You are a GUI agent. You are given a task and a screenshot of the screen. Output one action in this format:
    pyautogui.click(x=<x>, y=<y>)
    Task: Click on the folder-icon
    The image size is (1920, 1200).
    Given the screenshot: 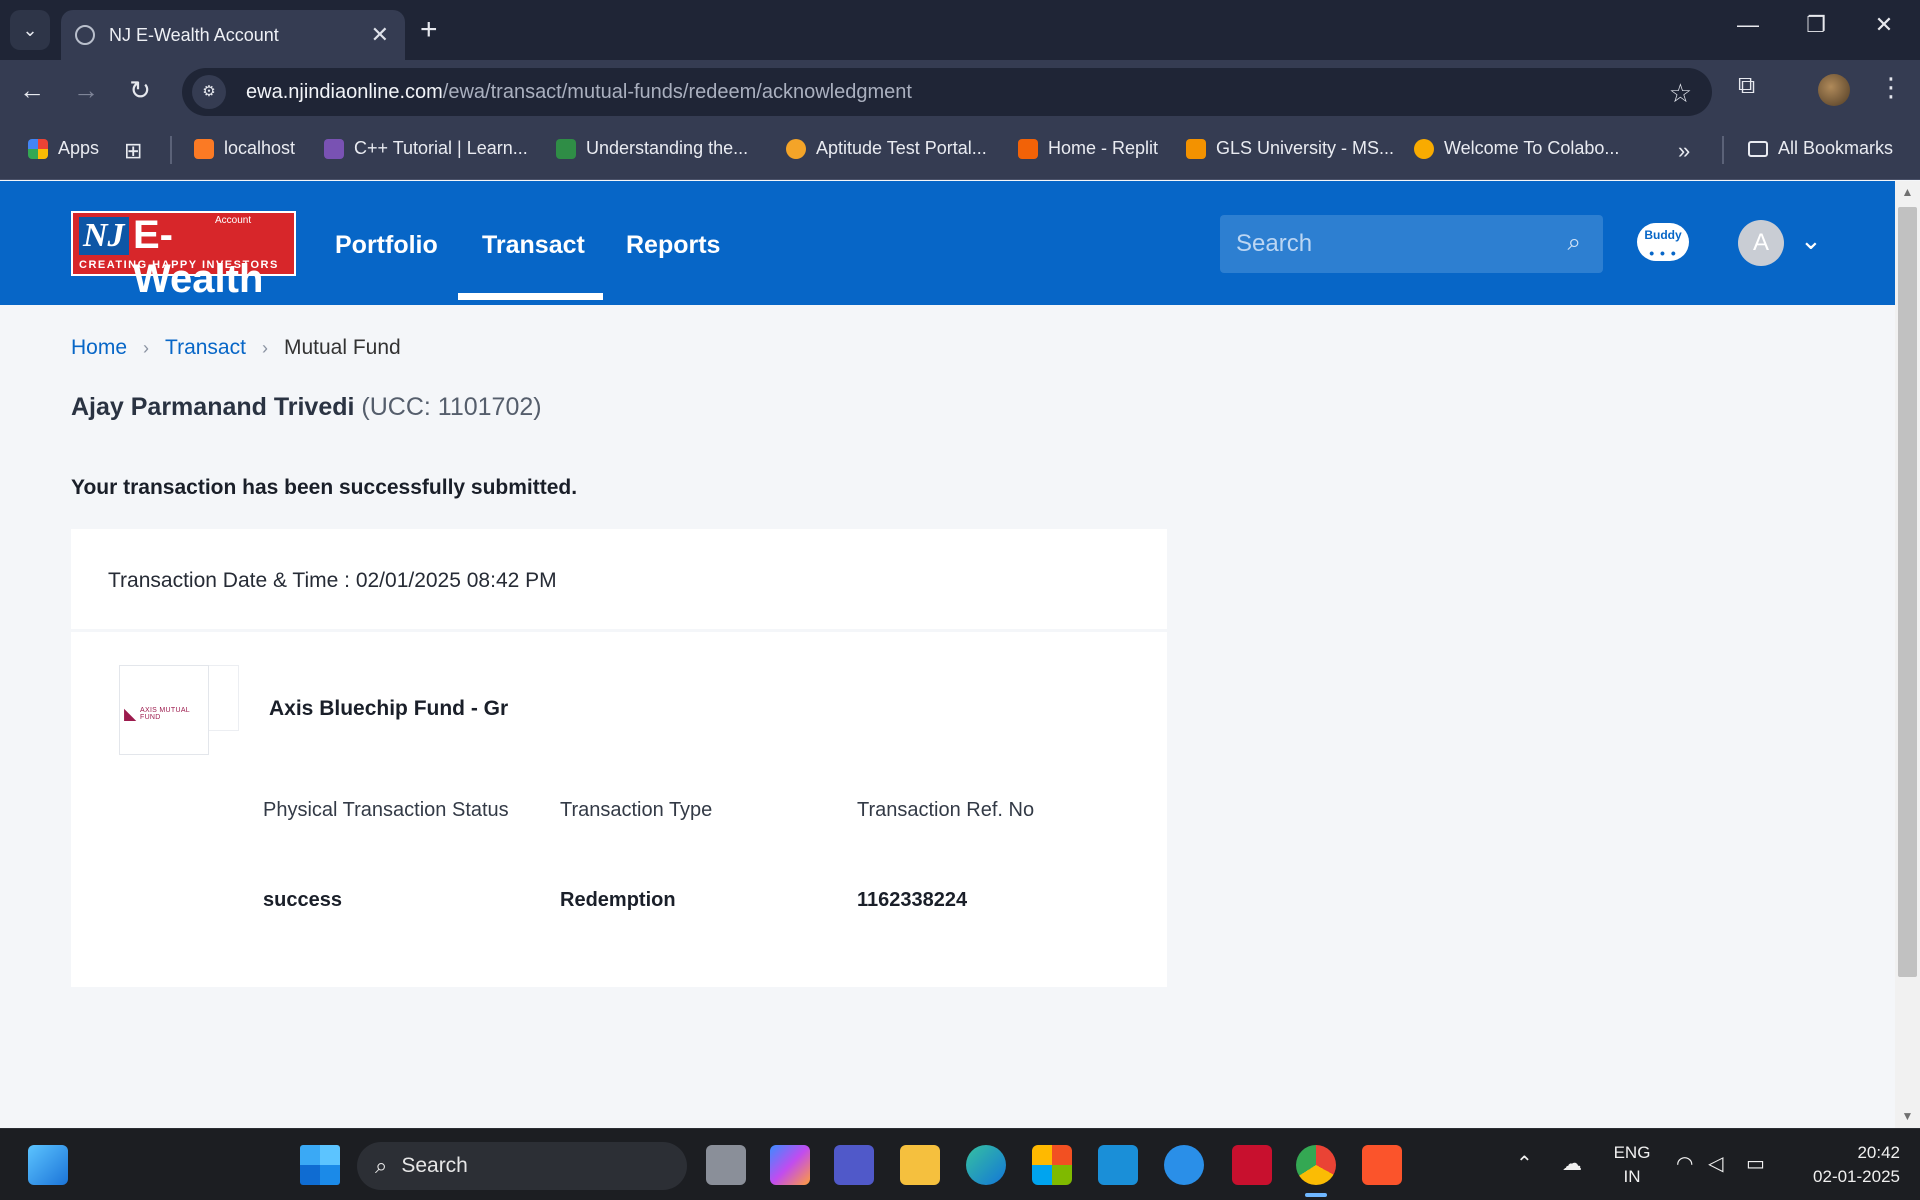 What is the action you would take?
    pyautogui.click(x=1758, y=148)
    